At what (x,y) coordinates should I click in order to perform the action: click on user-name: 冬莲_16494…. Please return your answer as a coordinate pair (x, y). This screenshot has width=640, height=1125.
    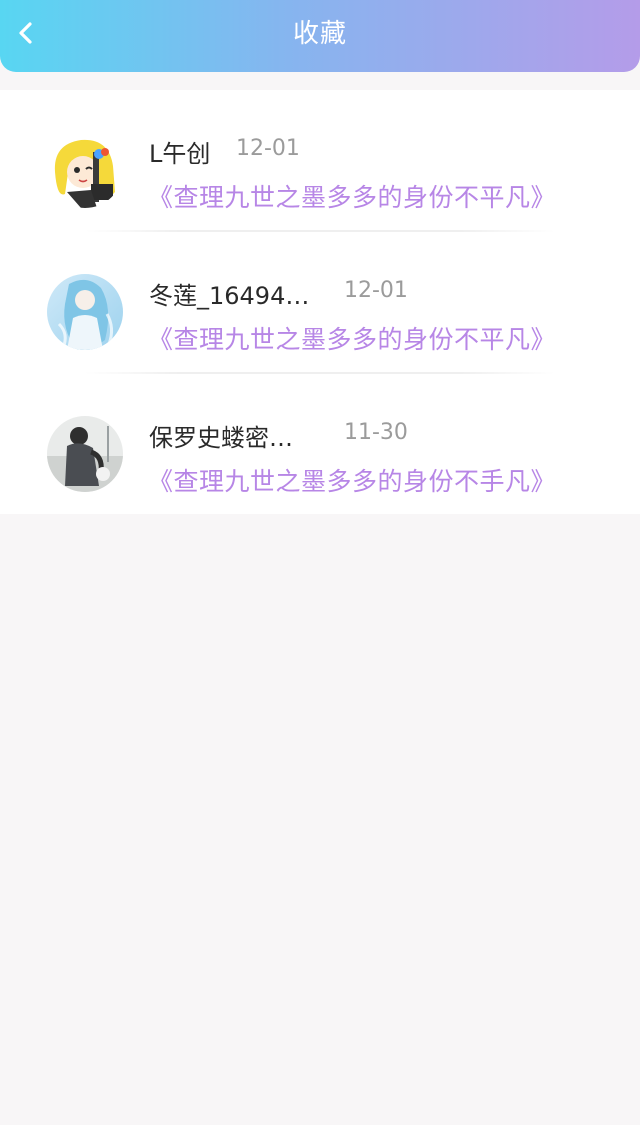
    Looking at the image, I should click on (229, 296).